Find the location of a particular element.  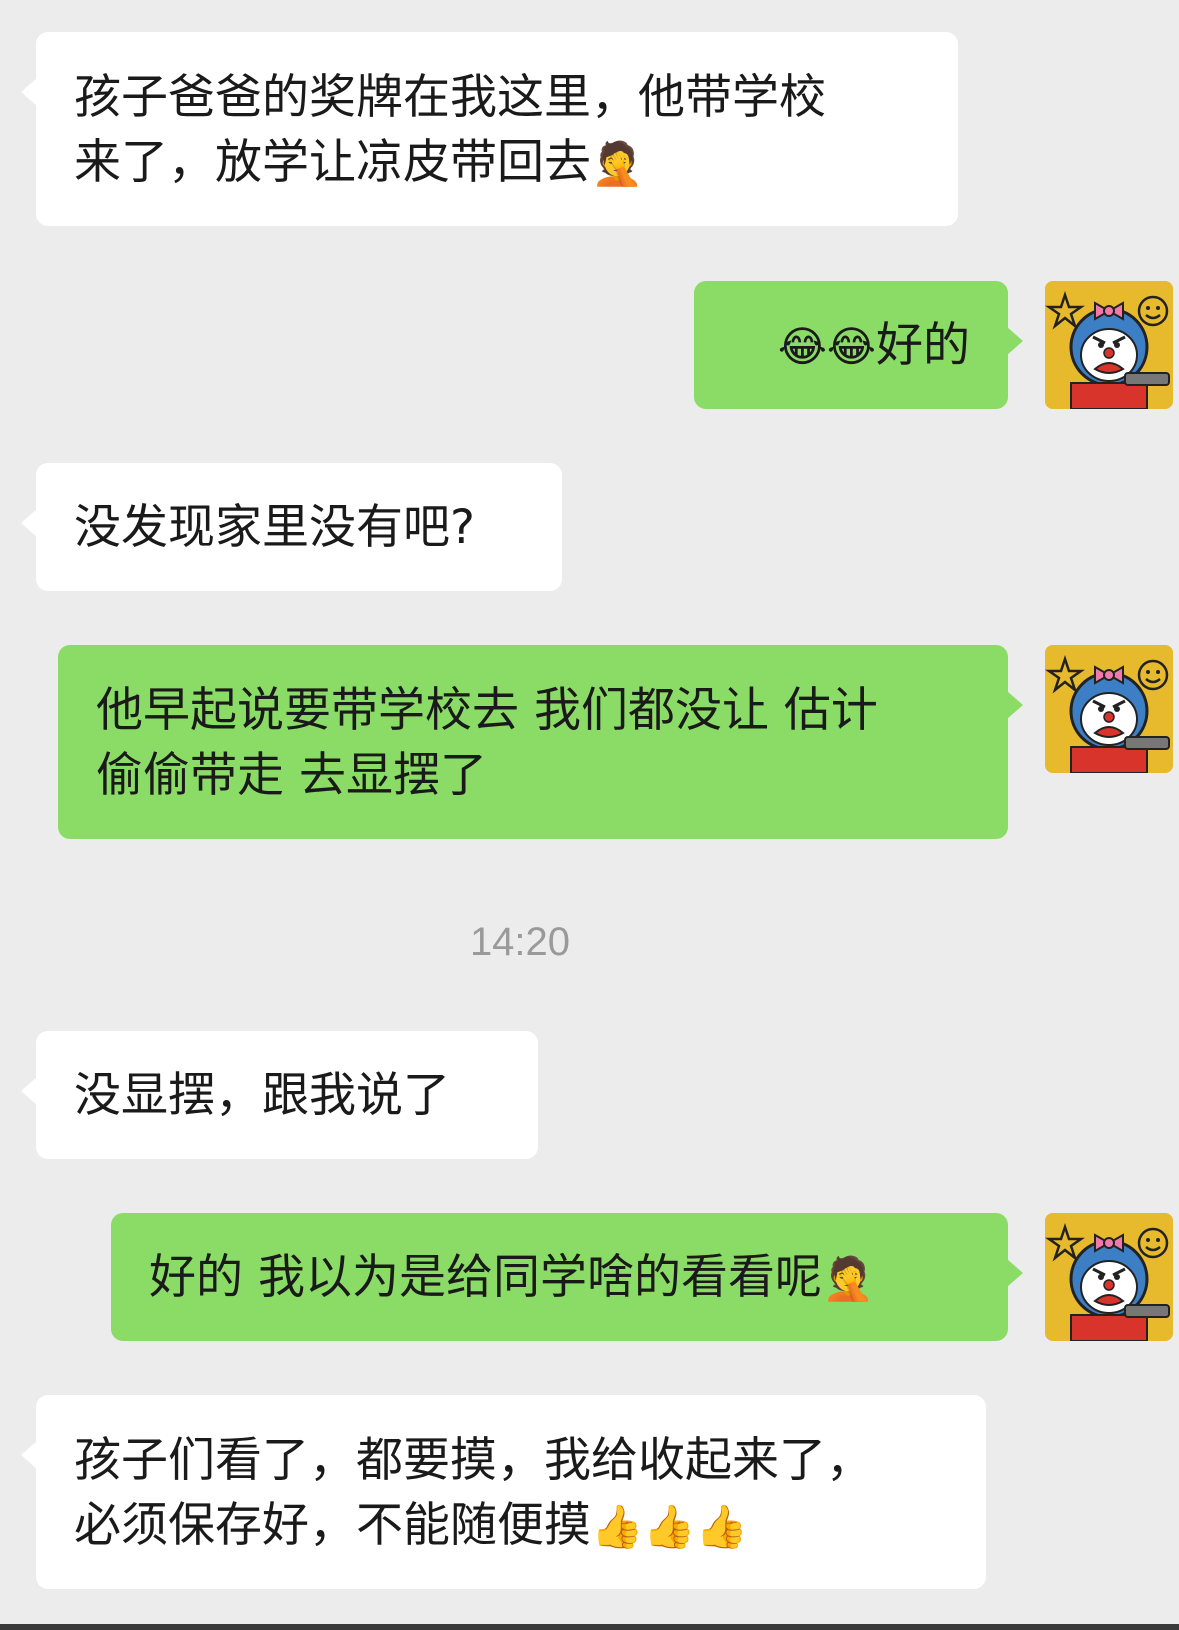

message-text: 没显摆，跟我说了 is located at coordinates (262, 1095).